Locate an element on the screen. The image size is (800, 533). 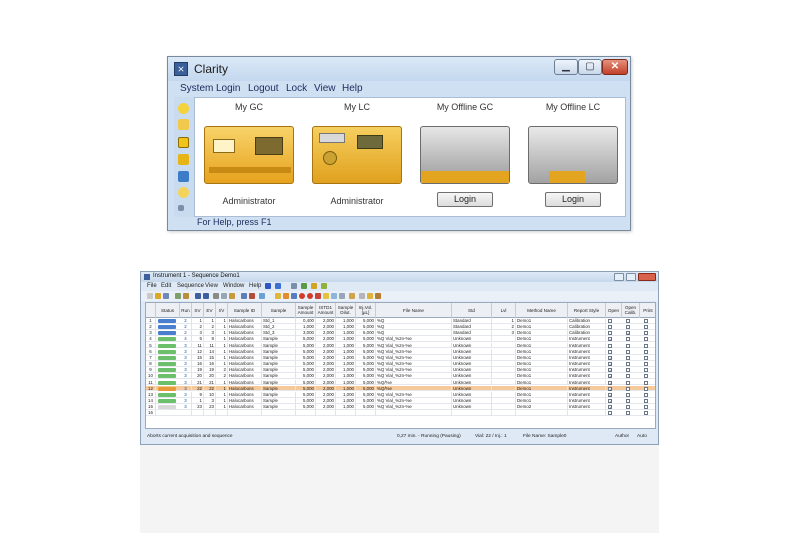
menu-view: View is located at coordinates (325, 88).